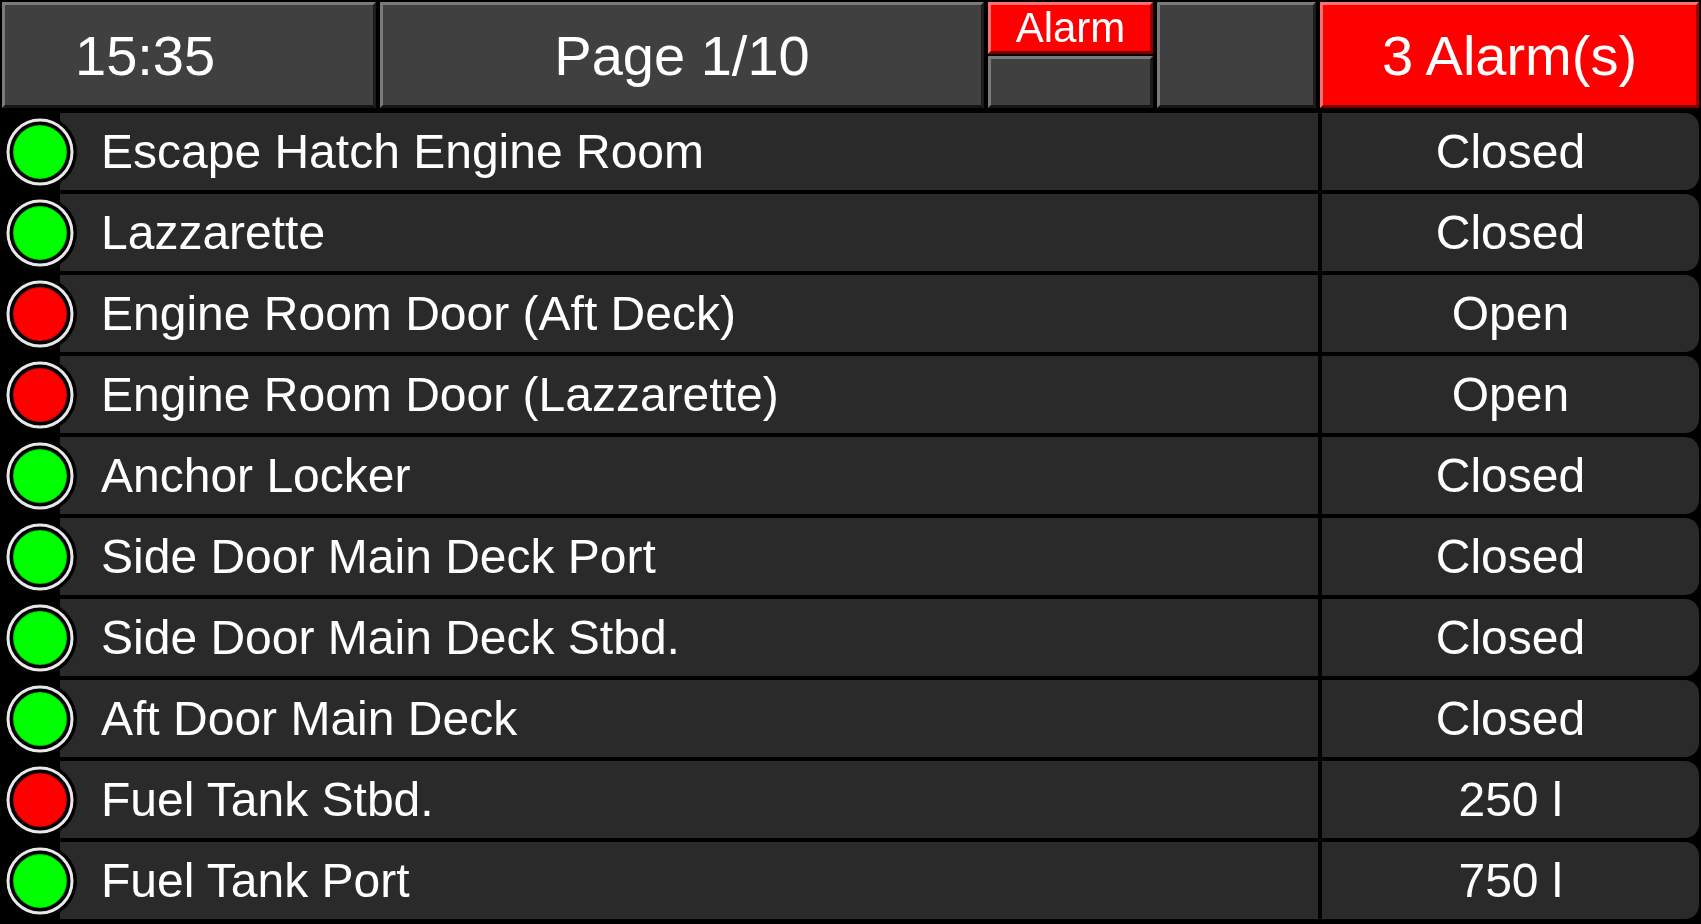 The width and height of the screenshot is (1701, 924). Describe the element at coordinates (689, 394) in the screenshot. I see `status-name: Engine Room Door (Lazzarette)` at that location.